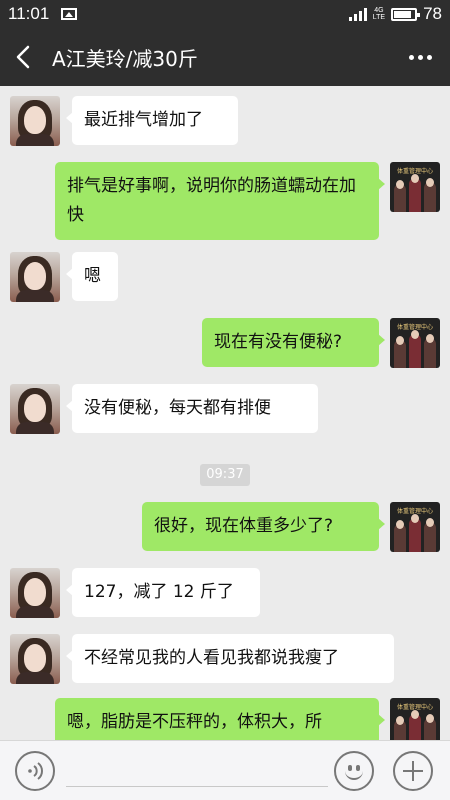 This screenshot has height=800, width=450. I want to click on message-bubble-incoming: 最近排气增加了, so click(152, 120).